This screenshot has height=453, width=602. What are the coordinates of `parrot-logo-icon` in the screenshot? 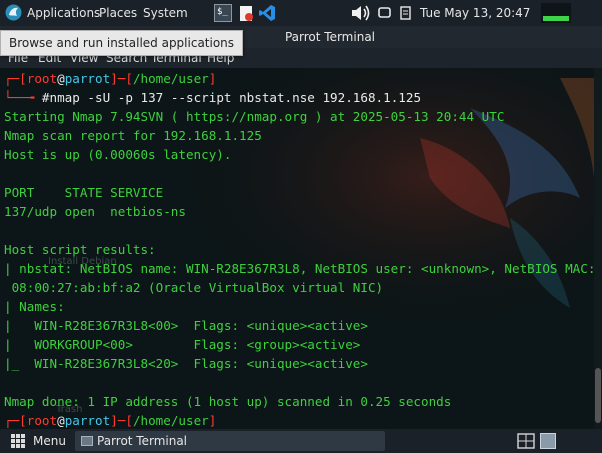 It's located at (13, 12).